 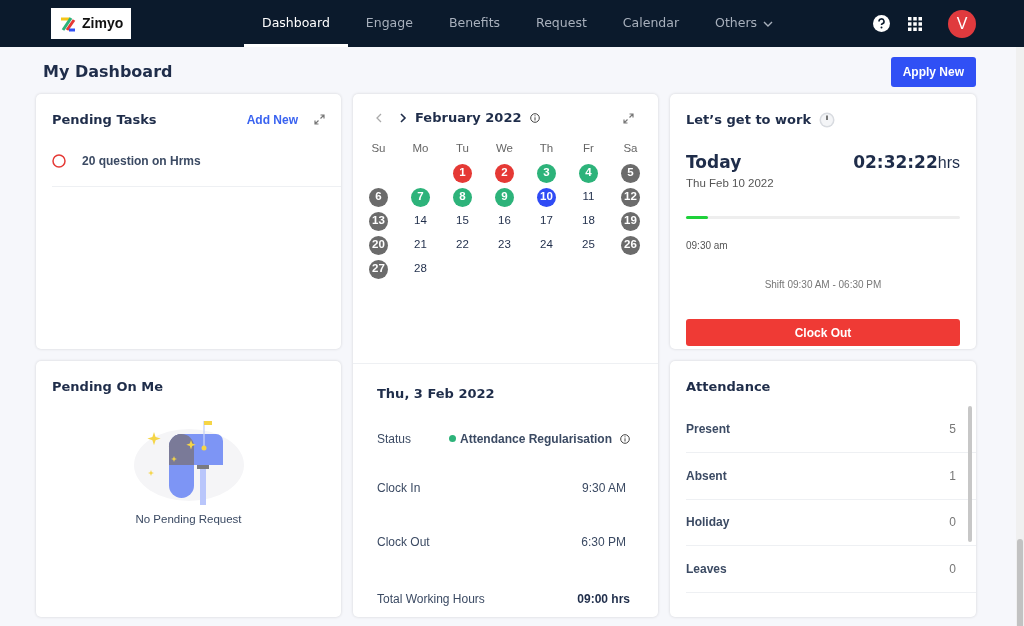 What do you see at coordinates (603, 542) in the screenshot?
I see `detail-value: 6:30 PM` at bounding box center [603, 542].